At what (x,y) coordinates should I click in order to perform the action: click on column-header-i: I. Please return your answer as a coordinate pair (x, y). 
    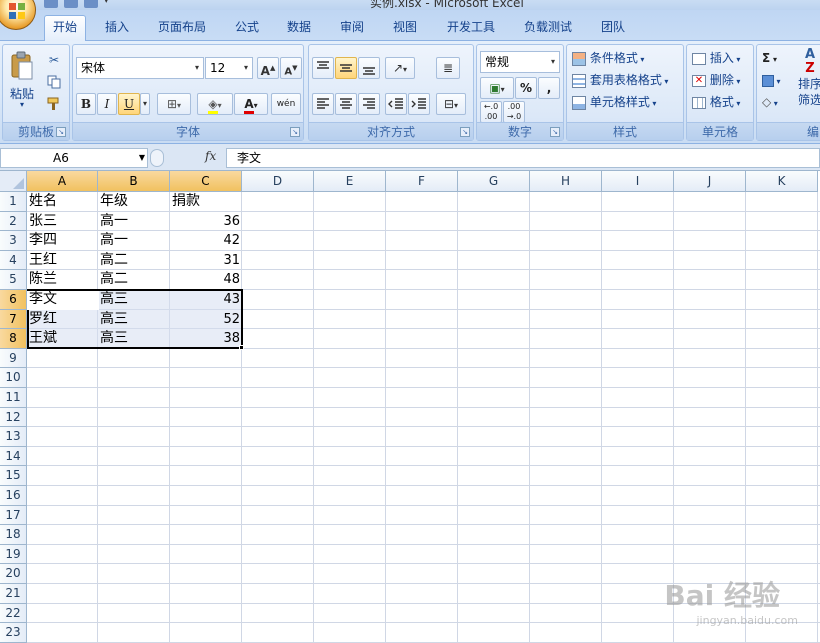
    Looking at the image, I should click on (638, 181).